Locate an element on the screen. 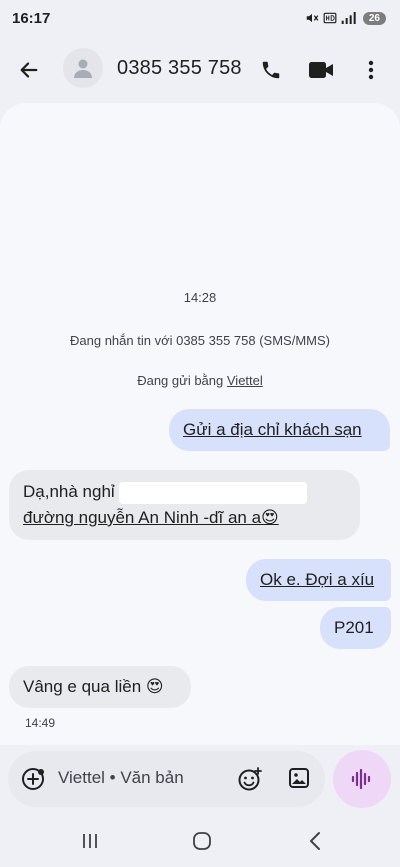 Image resolution: width=400 pixels, height=867 pixels. more-options-button is located at coordinates (371, 70).